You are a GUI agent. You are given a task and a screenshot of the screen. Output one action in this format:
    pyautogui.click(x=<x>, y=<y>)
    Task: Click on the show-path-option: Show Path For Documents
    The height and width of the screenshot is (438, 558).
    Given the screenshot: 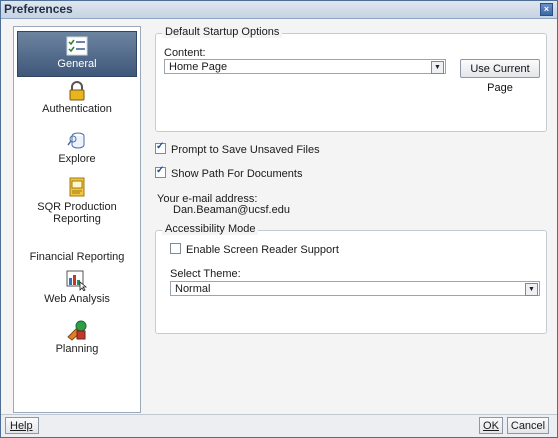 What is the action you would take?
    pyautogui.click(x=229, y=172)
    